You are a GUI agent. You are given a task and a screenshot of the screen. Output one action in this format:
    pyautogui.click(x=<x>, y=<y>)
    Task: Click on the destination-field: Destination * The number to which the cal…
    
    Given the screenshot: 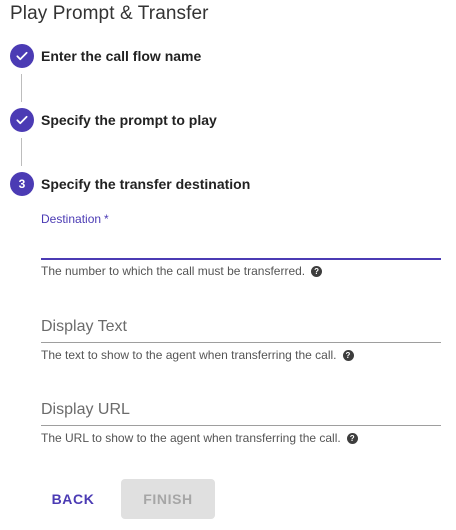 What is the action you would take?
    pyautogui.click(x=241, y=247)
    